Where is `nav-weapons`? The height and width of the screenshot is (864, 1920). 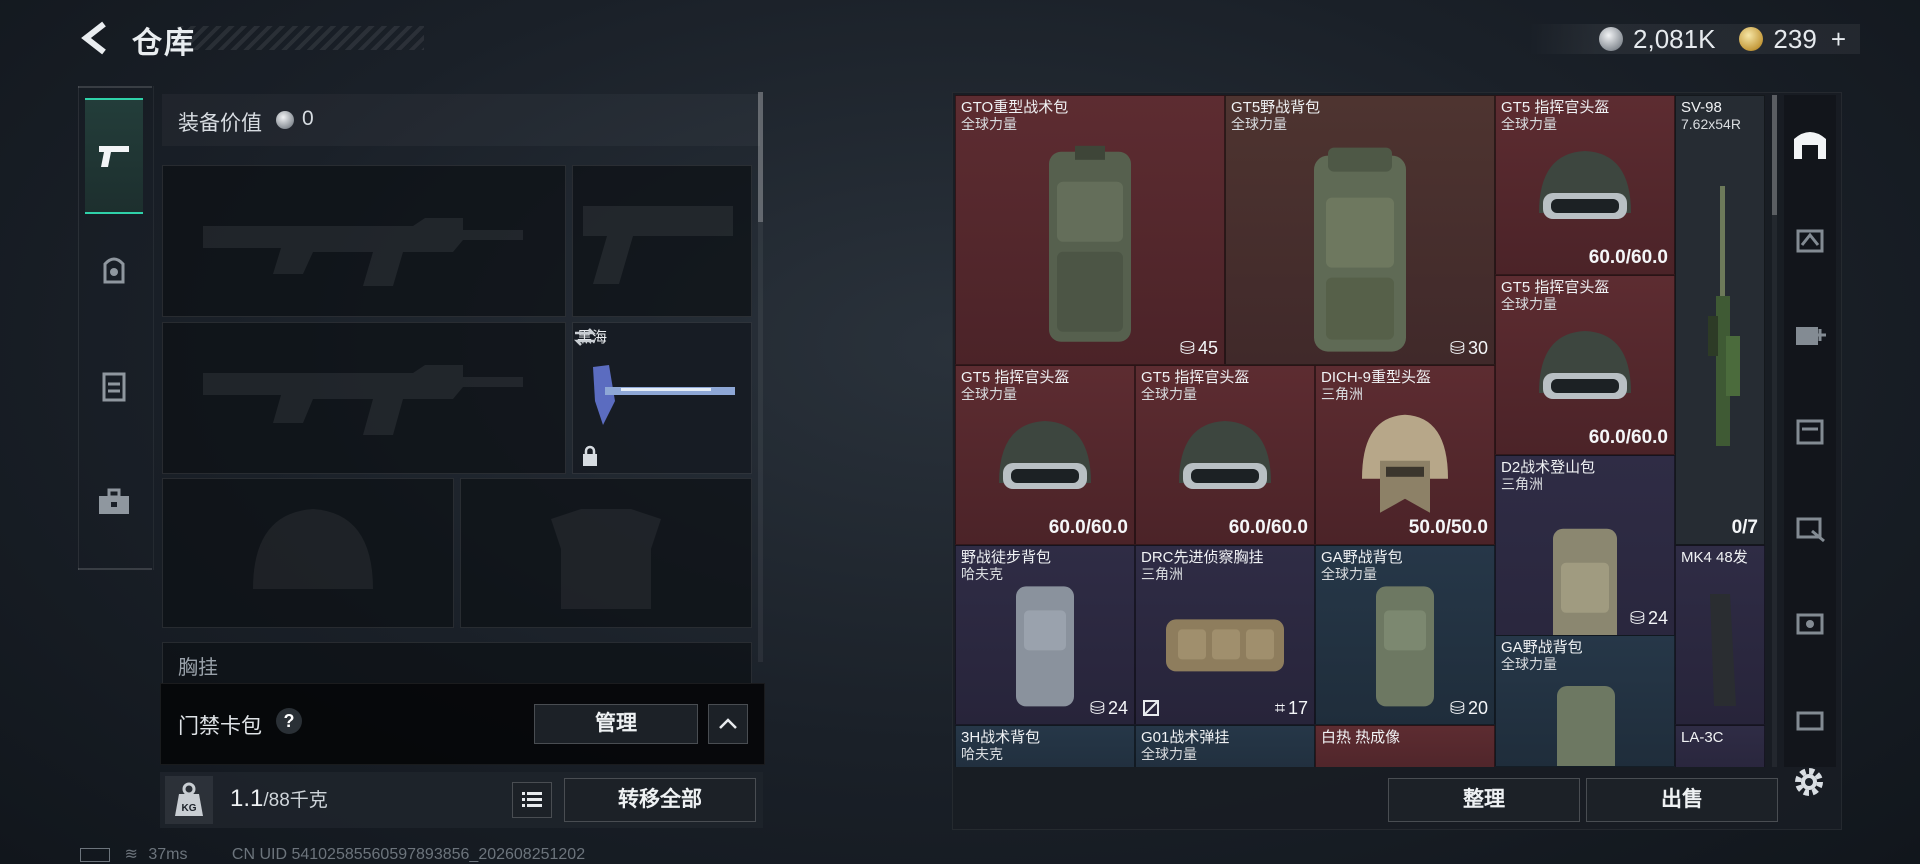 nav-weapons is located at coordinates (114, 156).